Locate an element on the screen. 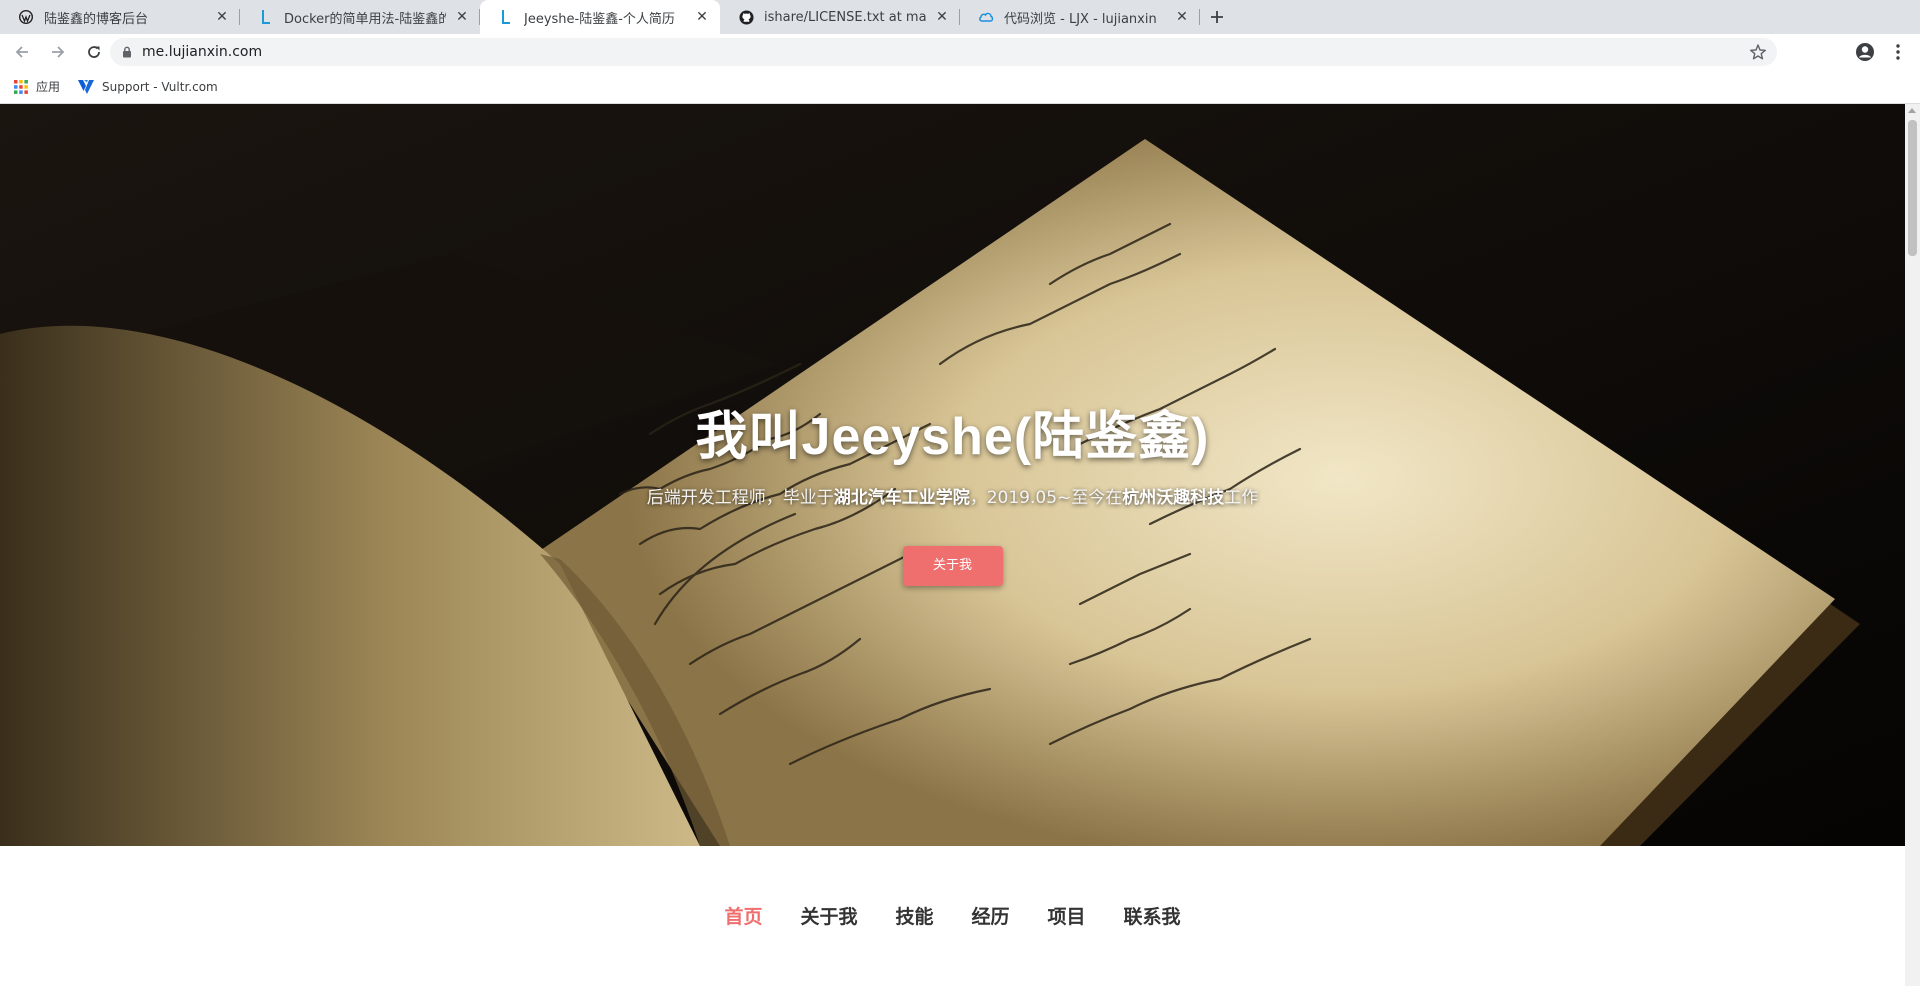 This screenshot has height=986, width=1920. vultr-icon is located at coordinates (86, 86).